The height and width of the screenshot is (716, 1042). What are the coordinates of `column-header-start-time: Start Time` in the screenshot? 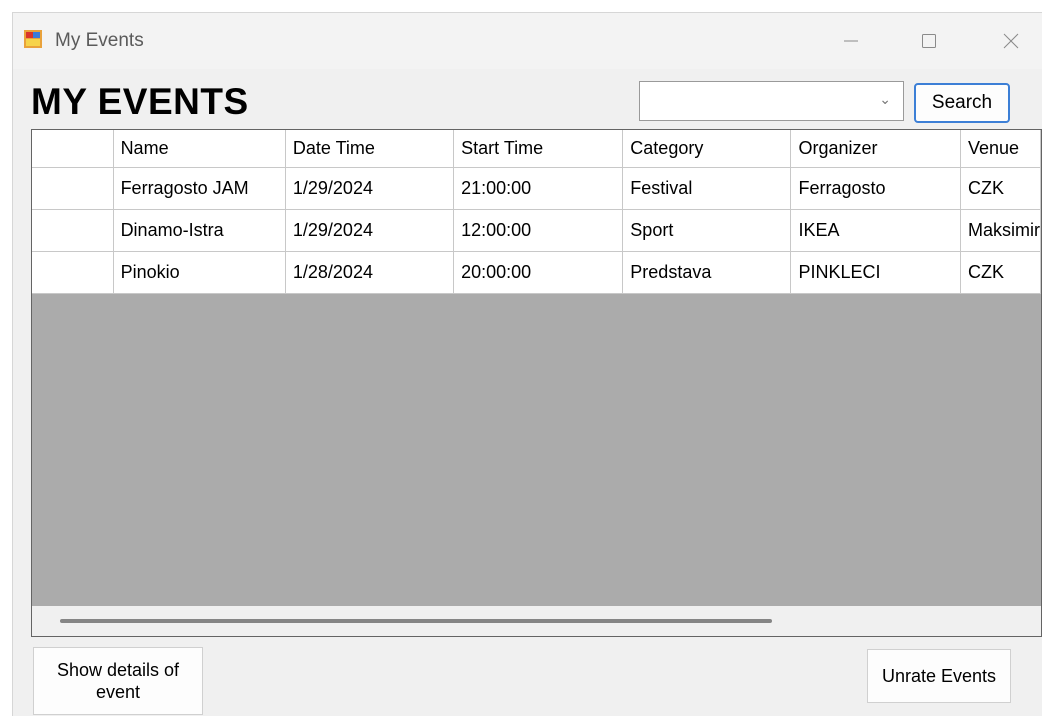 It's located at (538, 149).